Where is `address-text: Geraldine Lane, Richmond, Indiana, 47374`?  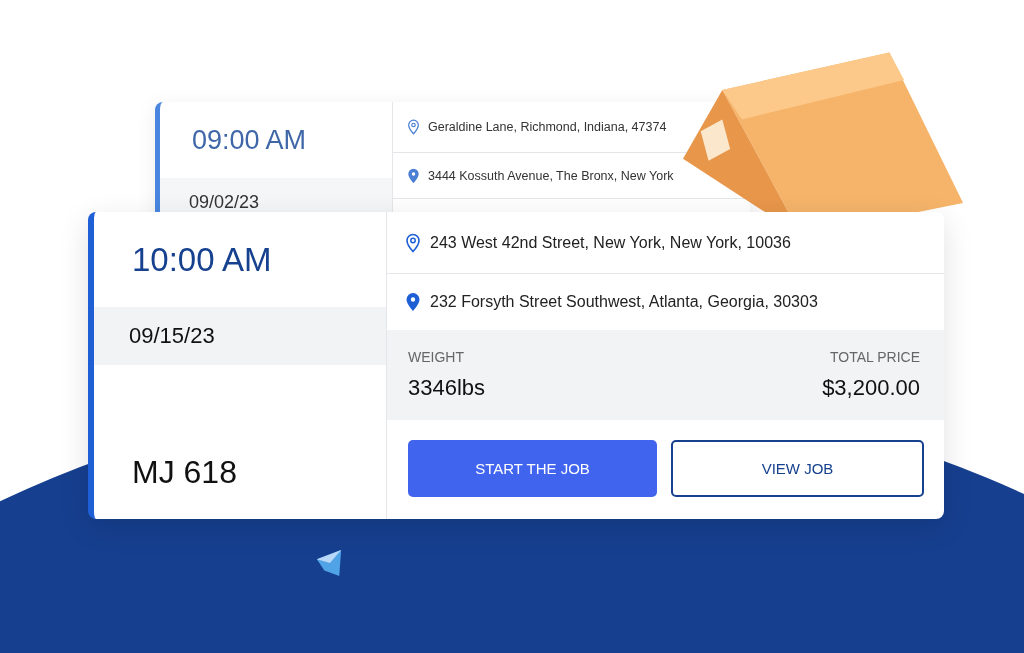 address-text: Geraldine Lane, Richmond, Indiana, 47374 is located at coordinates (547, 127).